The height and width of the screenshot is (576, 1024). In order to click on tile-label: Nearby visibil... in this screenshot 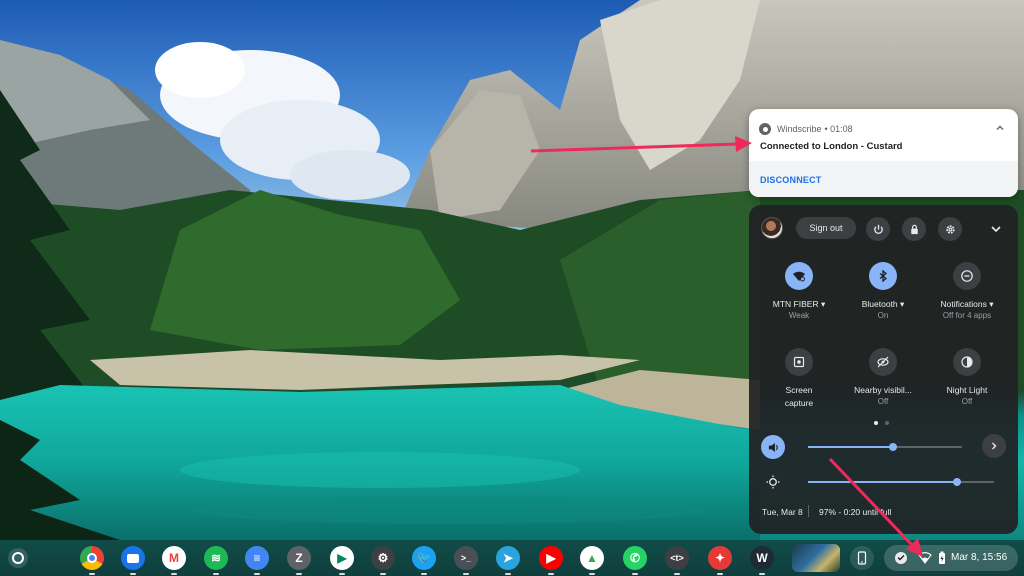, I will do `click(883, 390)`.